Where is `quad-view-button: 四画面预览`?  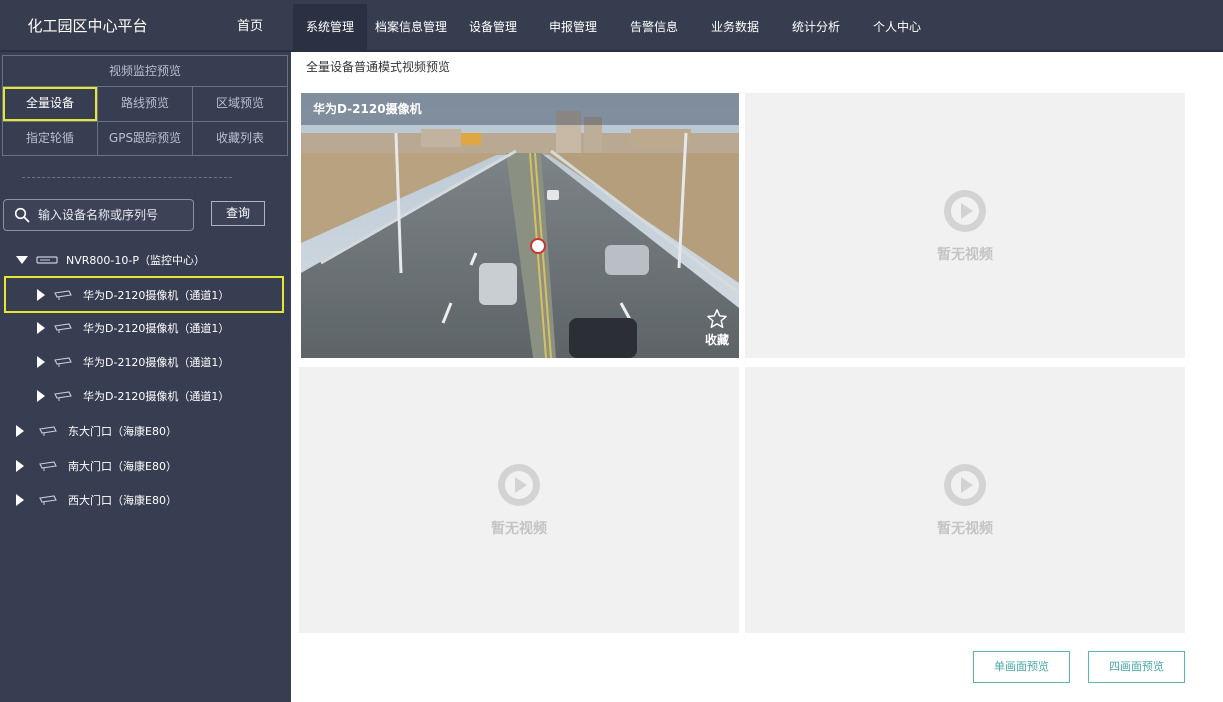
quad-view-button: 四画面预览 is located at coordinates (1136, 667).